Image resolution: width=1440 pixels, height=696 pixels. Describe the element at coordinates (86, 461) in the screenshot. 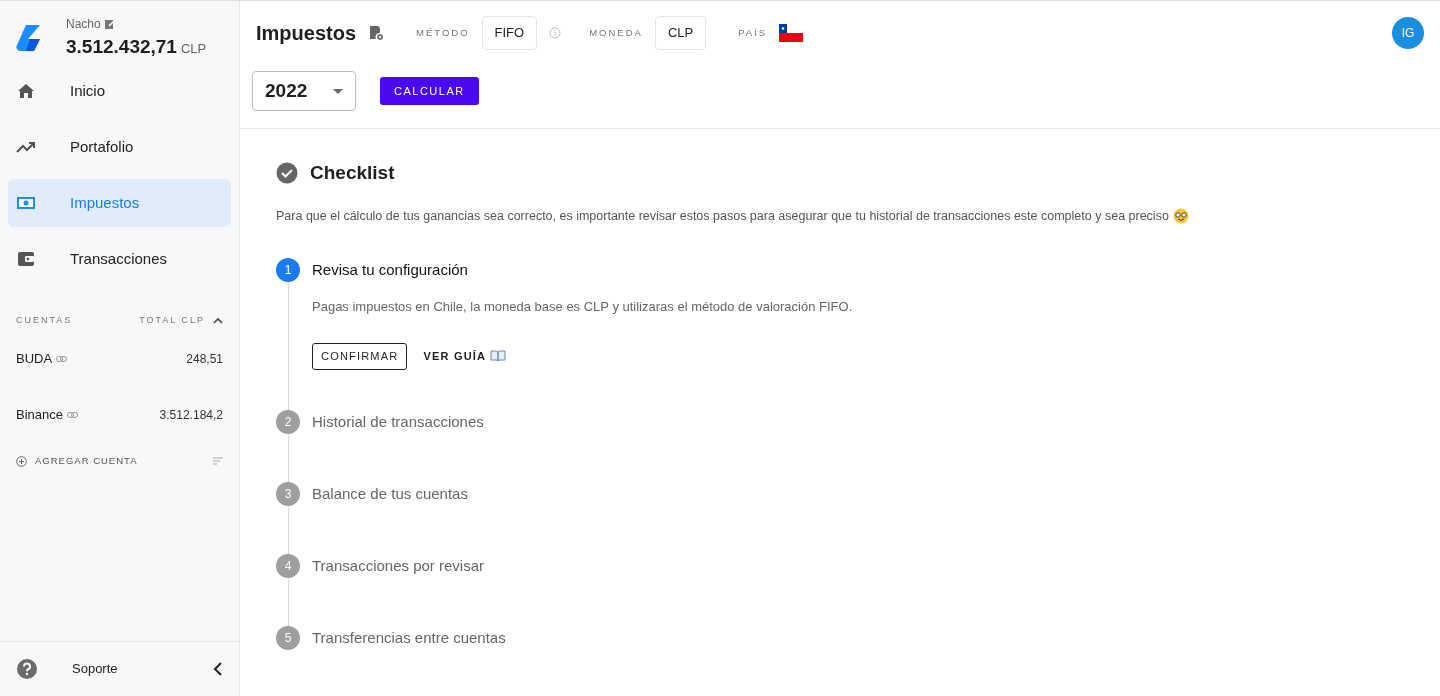

I see `add-account-button: AGREGAR CUENTA` at that location.